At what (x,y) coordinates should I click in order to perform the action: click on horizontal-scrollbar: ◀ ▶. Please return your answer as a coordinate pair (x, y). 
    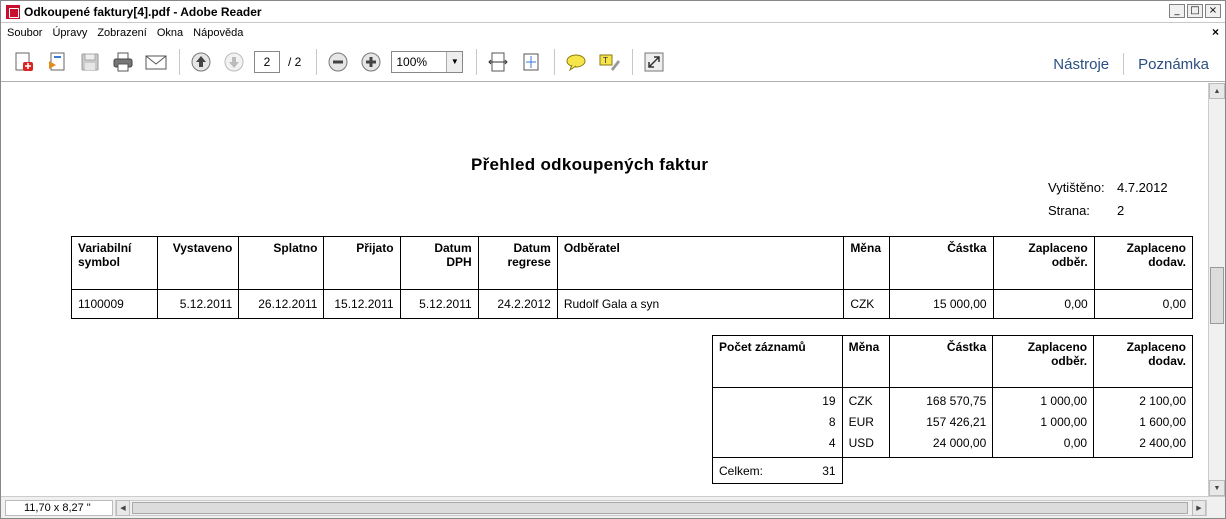
    Looking at the image, I should click on (661, 508).